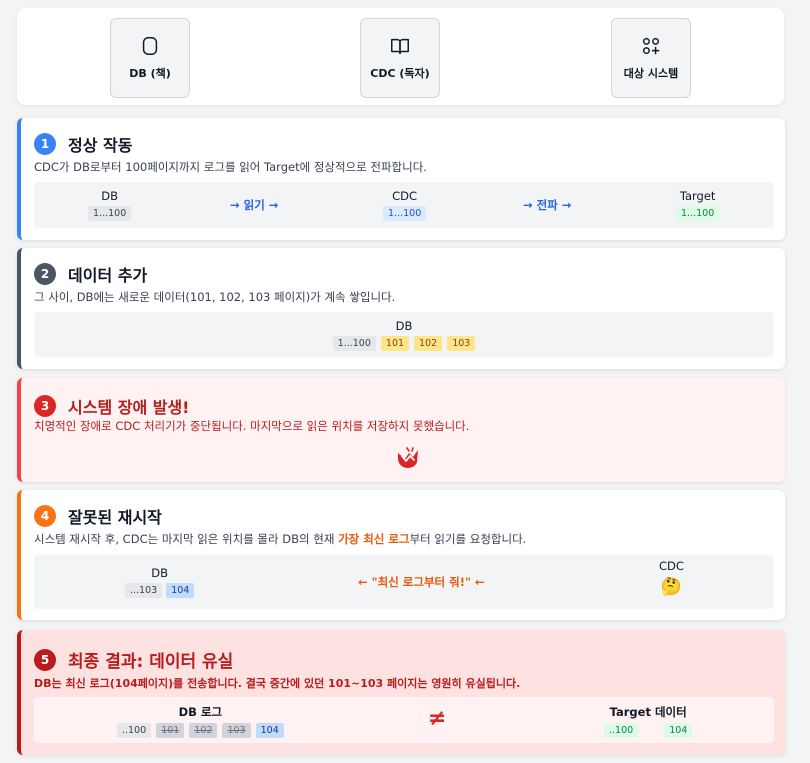 This screenshot has width=810, height=763. I want to click on legend-cdc-label: CDC (독자), so click(400, 73).